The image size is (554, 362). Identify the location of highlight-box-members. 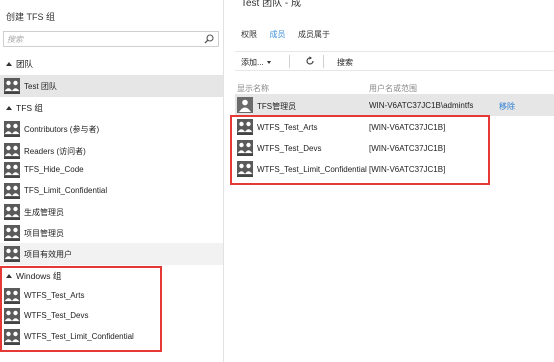
(360, 150).